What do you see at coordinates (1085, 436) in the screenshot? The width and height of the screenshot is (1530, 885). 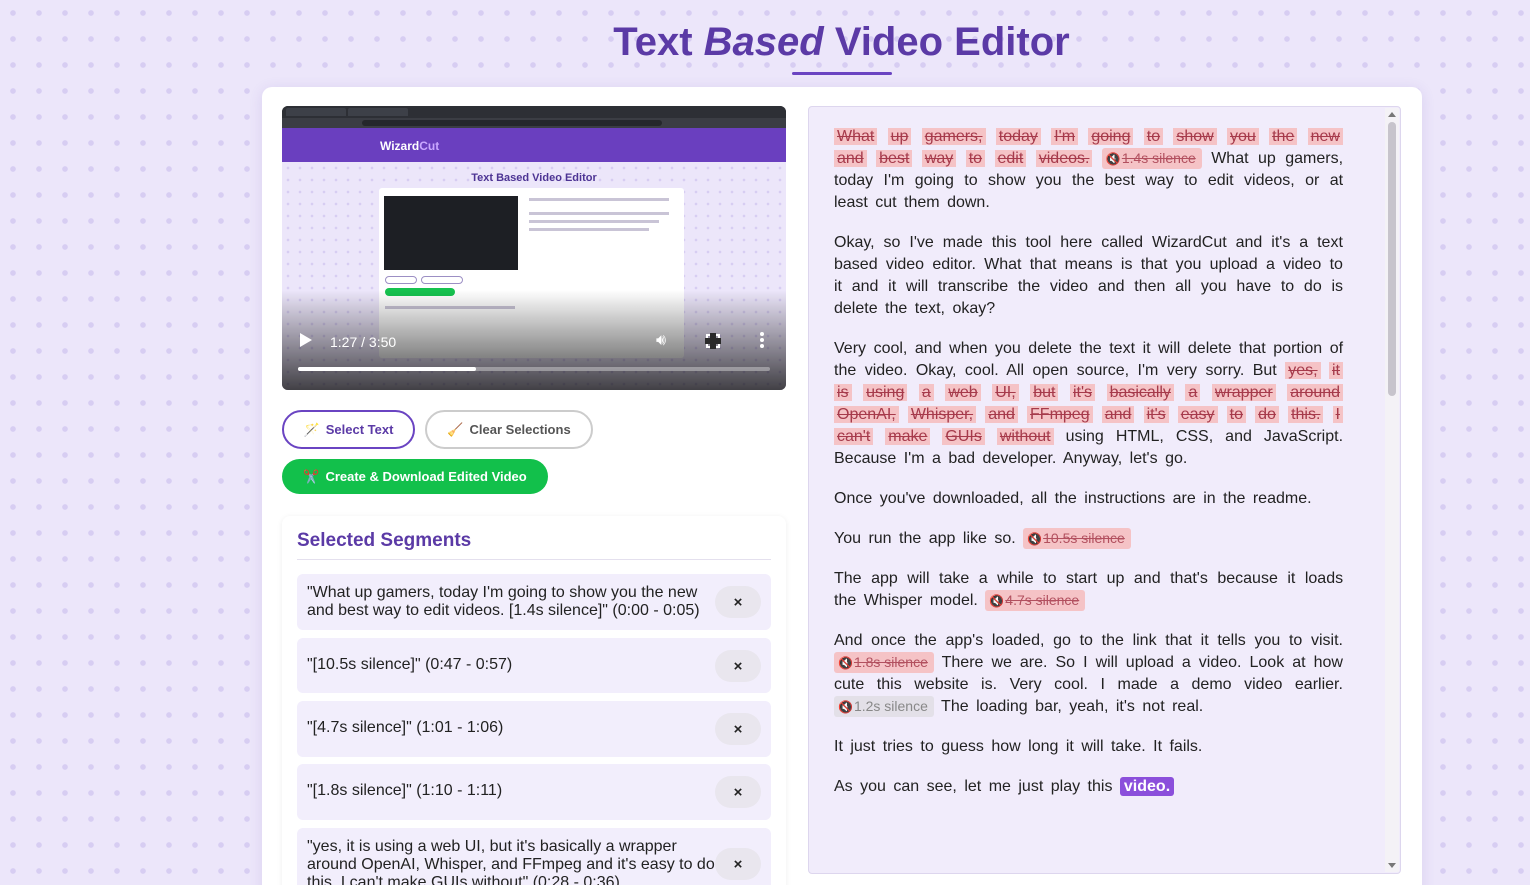 I see `transcript-word: using` at bounding box center [1085, 436].